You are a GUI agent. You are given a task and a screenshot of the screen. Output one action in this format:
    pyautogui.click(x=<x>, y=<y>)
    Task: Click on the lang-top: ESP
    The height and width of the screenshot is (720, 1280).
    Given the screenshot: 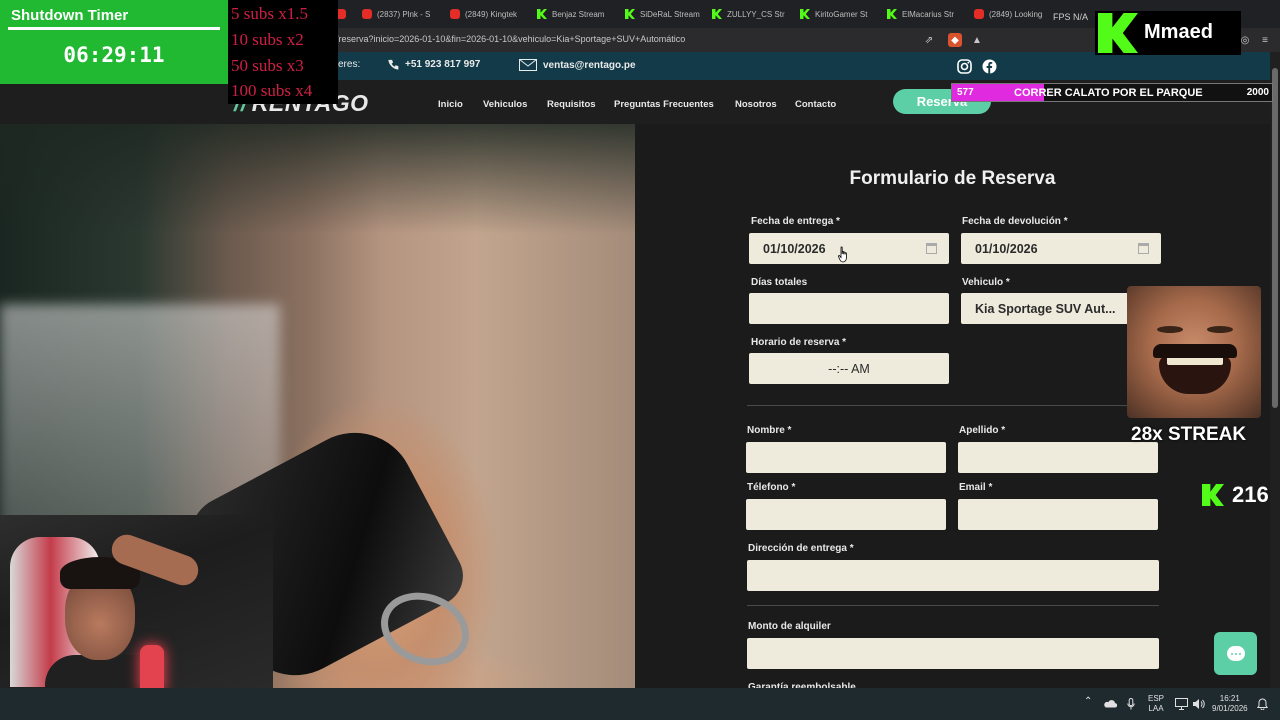 What is the action you would take?
    pyautogui.click(x=1156, y=698)
    